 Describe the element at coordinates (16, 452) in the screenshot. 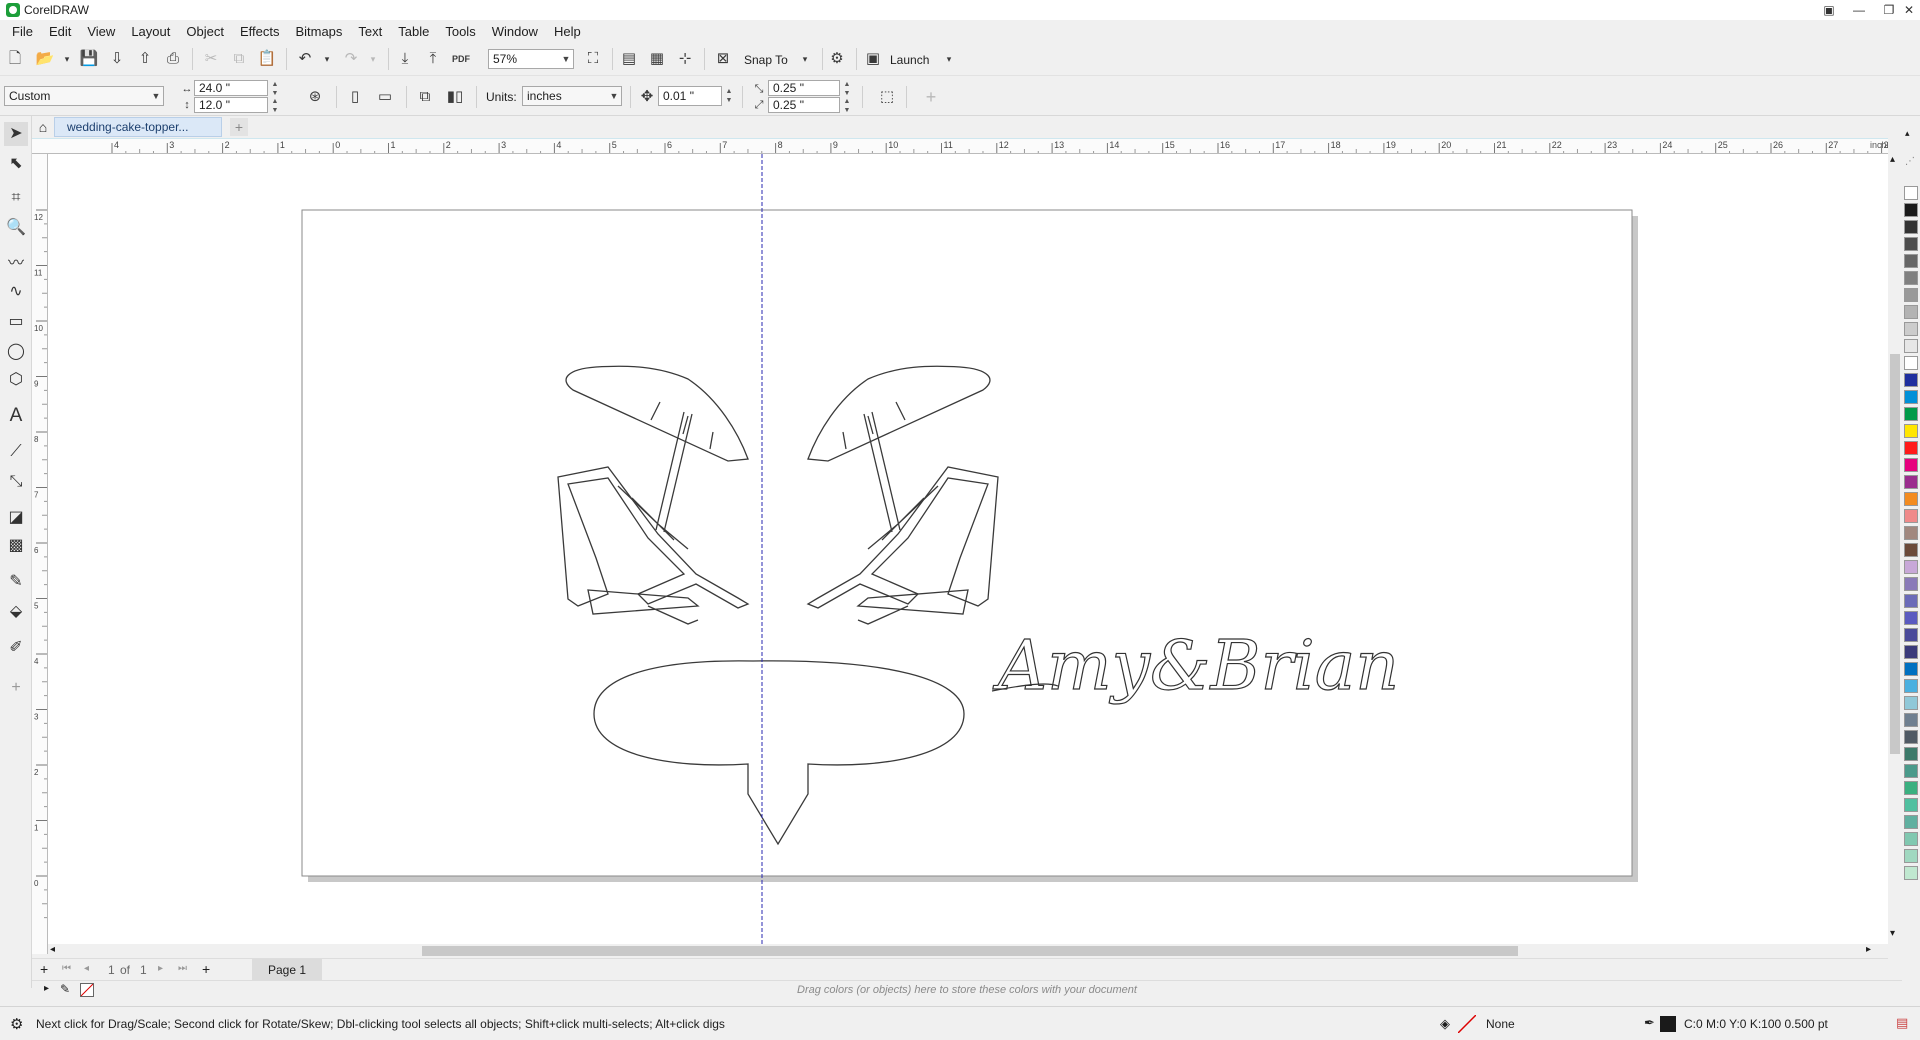

I see `parallel-dimension-tool-icon: ⟋` at that location.